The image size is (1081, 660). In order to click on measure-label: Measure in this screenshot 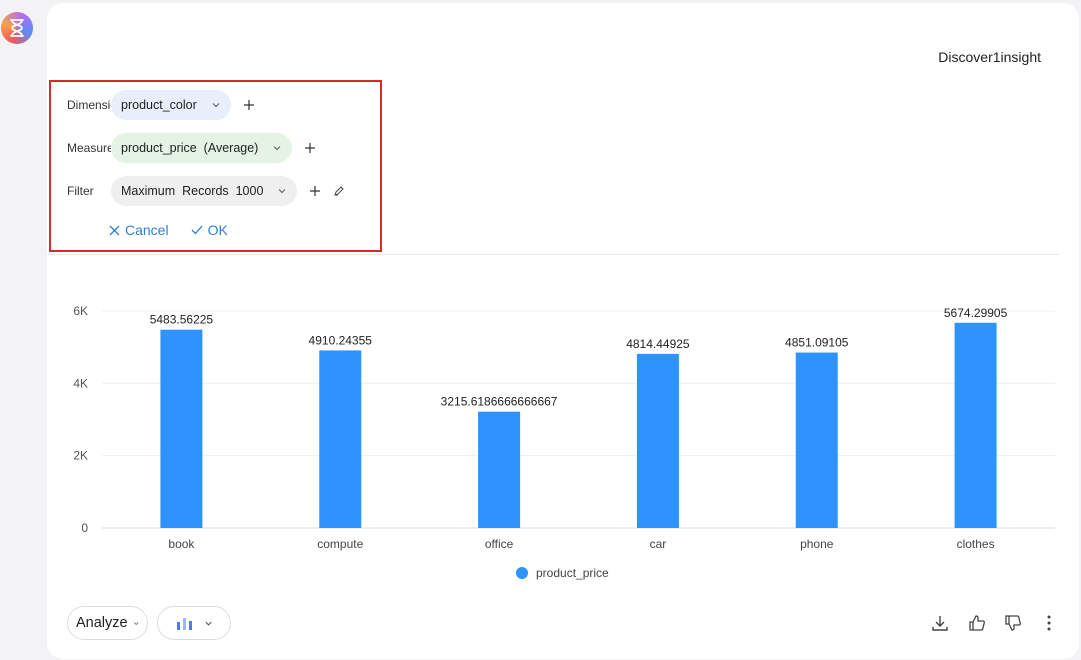, I will do `click(89, 148)`.